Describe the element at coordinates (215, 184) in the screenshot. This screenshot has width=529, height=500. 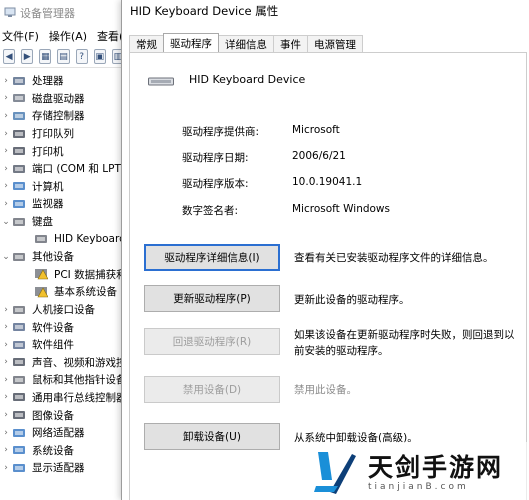
I see `driver-version-label: 驱动程序版本:` at that location.